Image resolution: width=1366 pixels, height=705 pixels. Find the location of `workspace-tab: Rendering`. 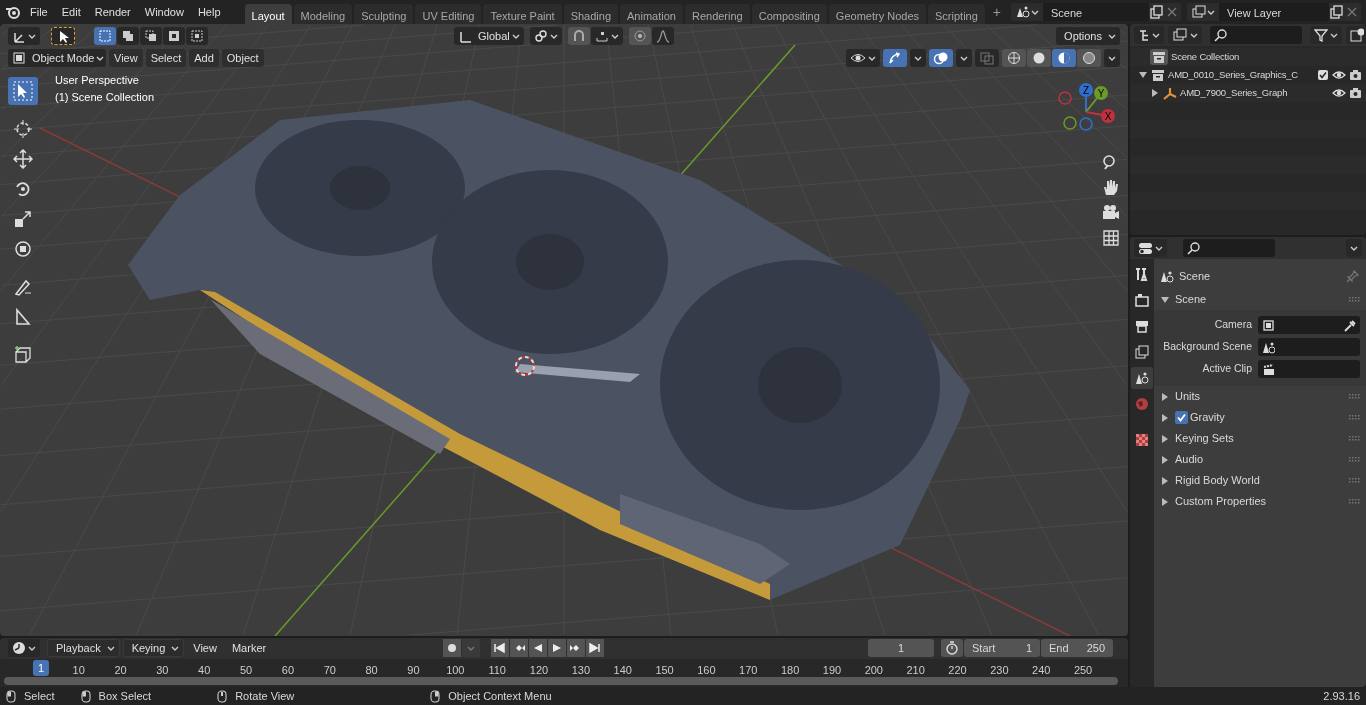

workspace-tab: Rendering is located at coordinates (717, 14).